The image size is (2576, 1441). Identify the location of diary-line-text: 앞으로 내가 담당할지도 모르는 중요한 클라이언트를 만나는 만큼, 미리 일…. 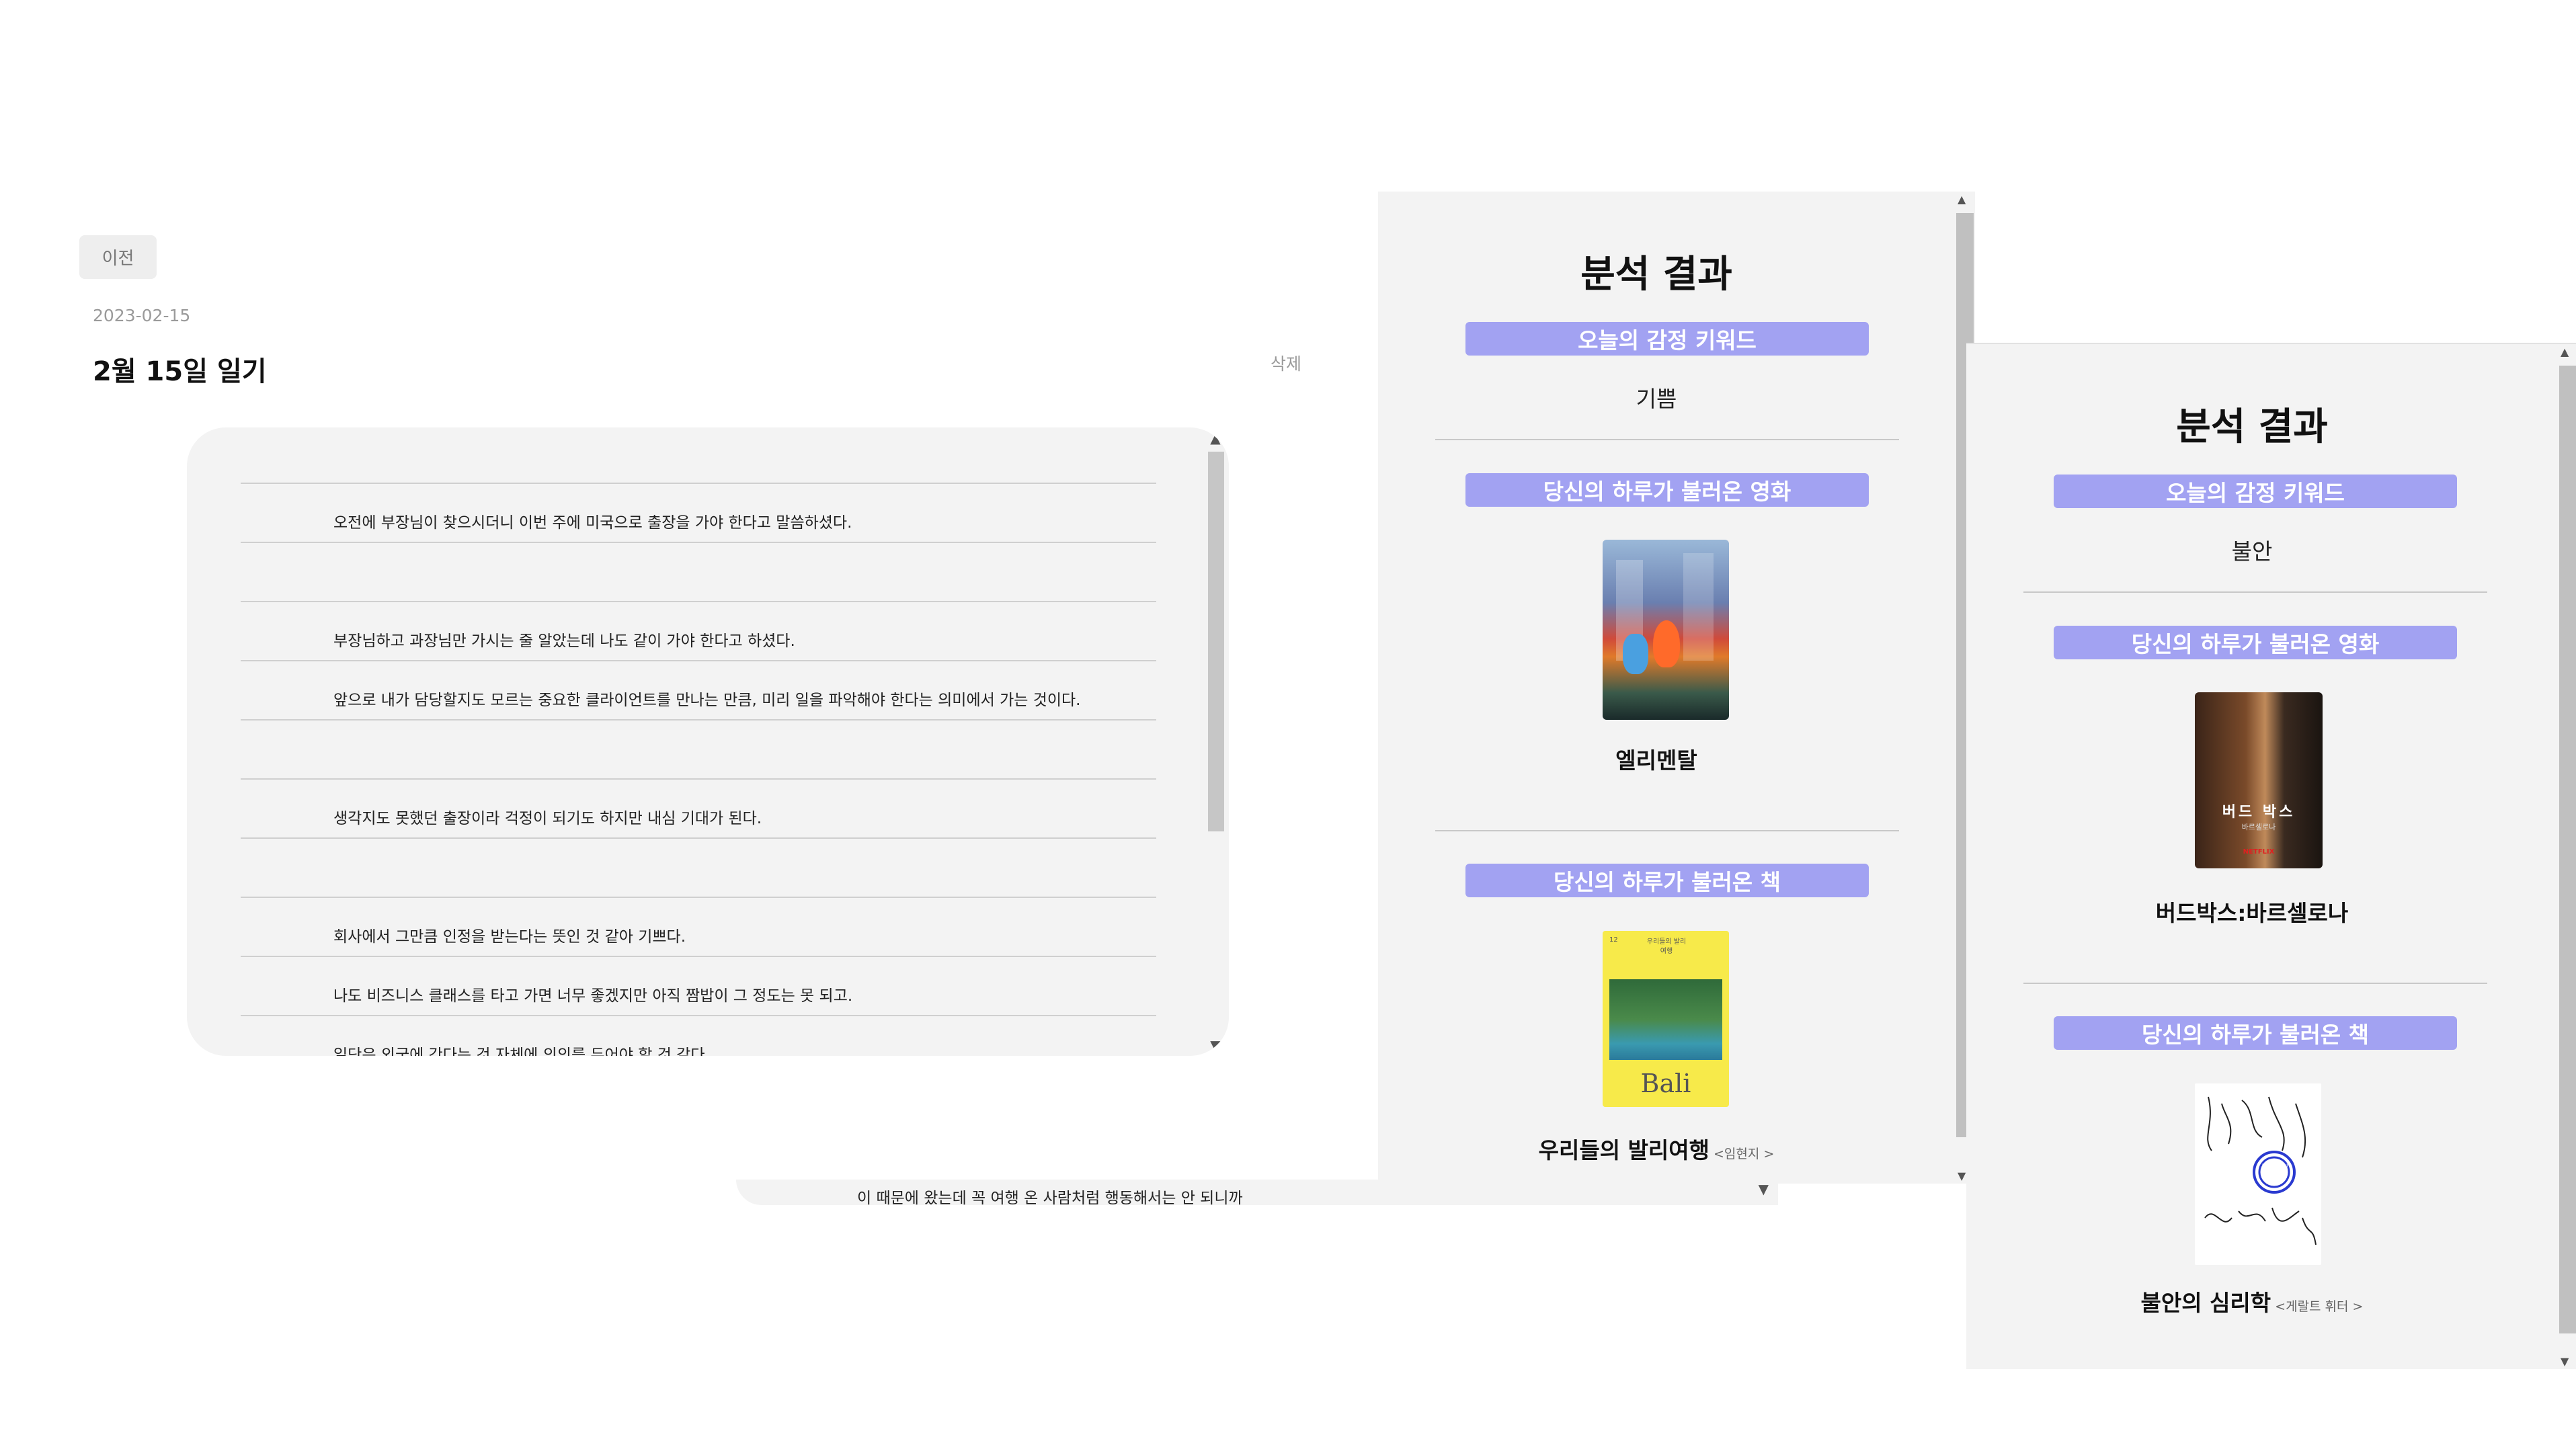
(707, 700).